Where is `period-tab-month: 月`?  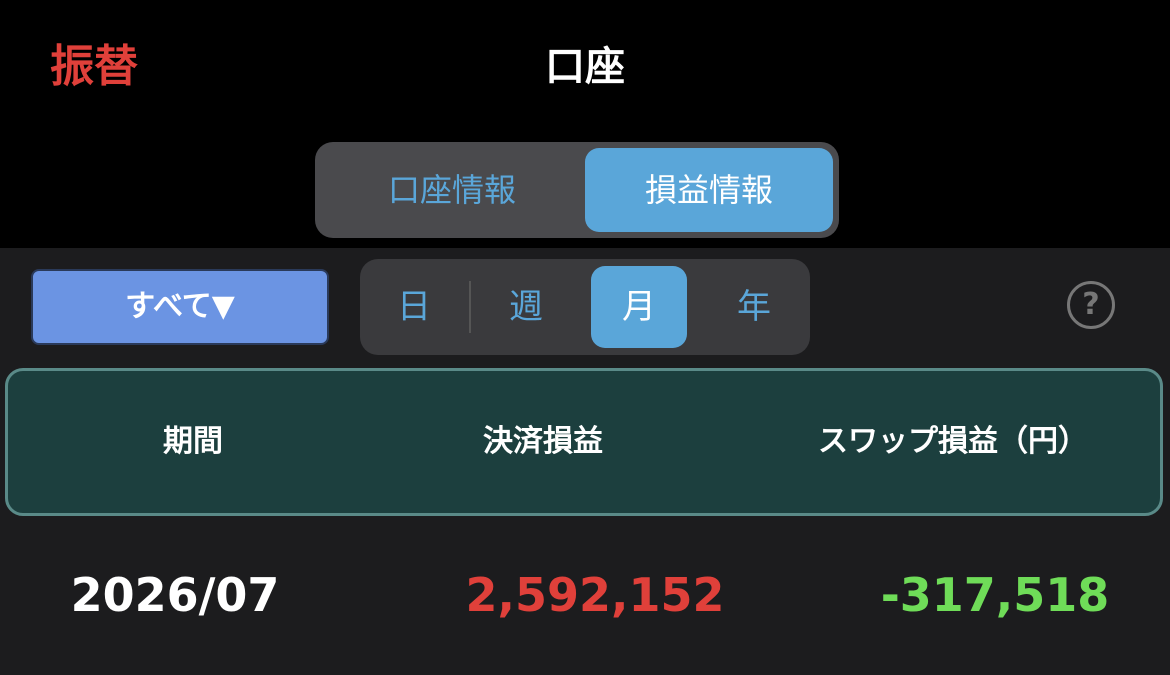
period-tab-month: 月 is located at coordinates (639, 307).